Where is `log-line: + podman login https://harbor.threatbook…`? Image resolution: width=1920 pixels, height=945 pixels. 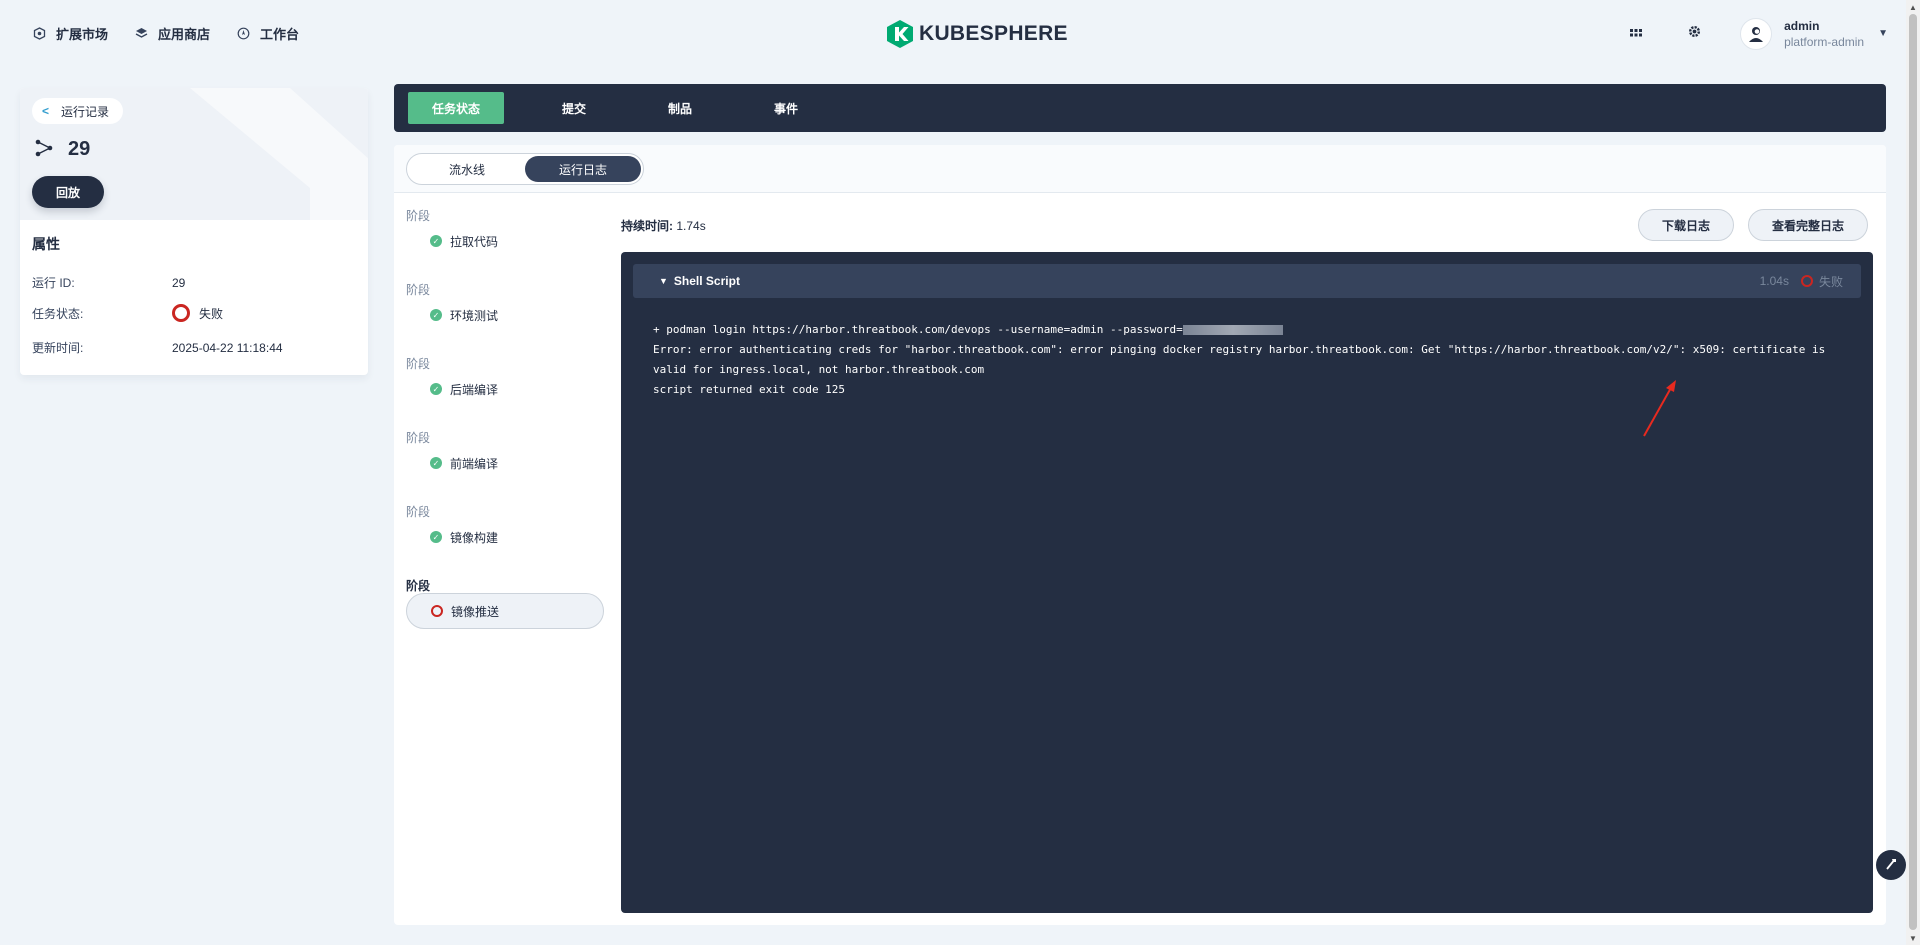 log-line: + podman login https://harbor.threatbook… is located at coordinates (1253, 330).